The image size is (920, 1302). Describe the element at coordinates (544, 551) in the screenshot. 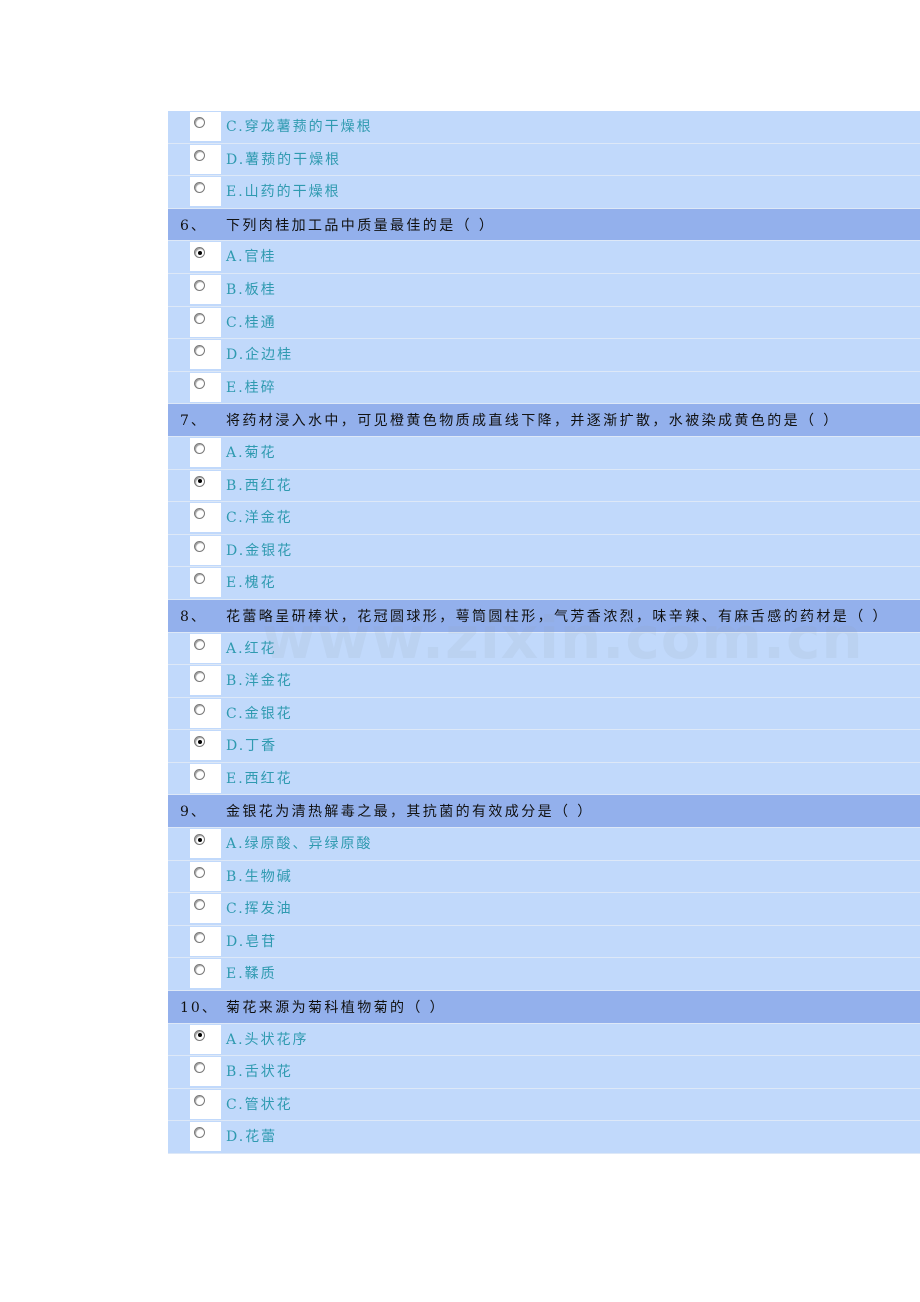

I see `option-row: D.金银花` at that location.